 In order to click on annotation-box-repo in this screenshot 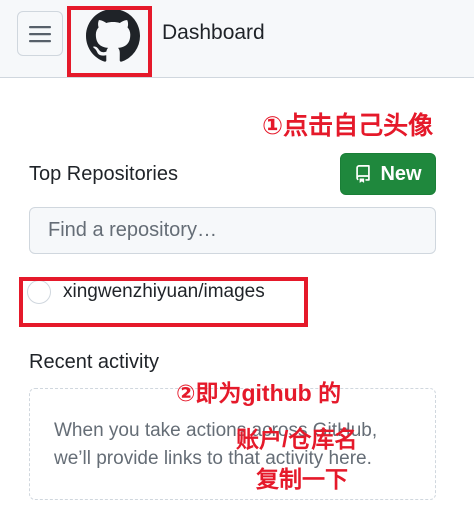, I will do `click(163, 302)`.